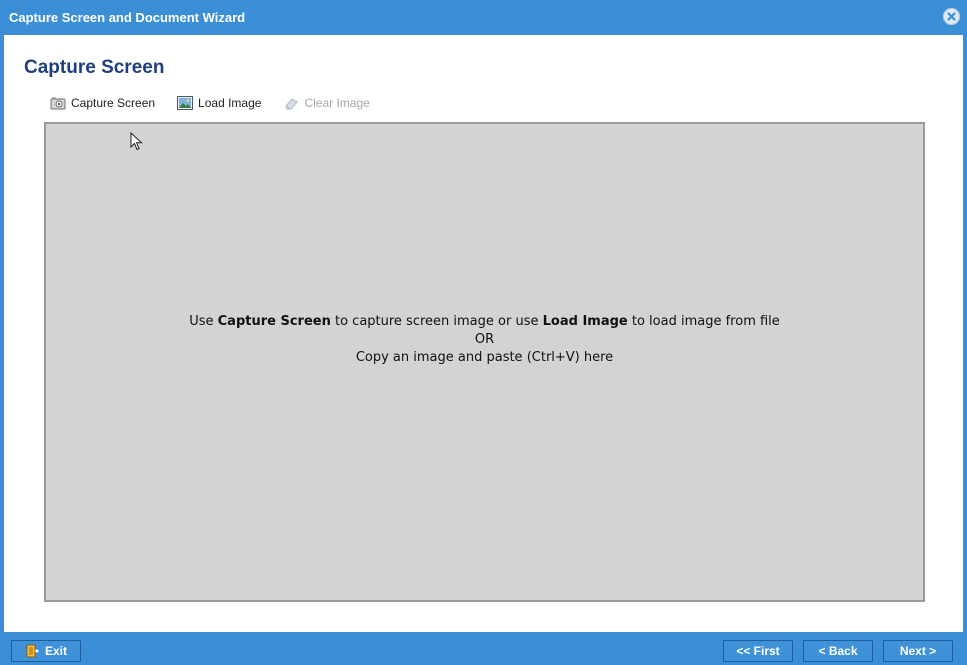 The width and height of the screenshot is (967, 665). I want to click on first-label: << First, so click(758, 651).